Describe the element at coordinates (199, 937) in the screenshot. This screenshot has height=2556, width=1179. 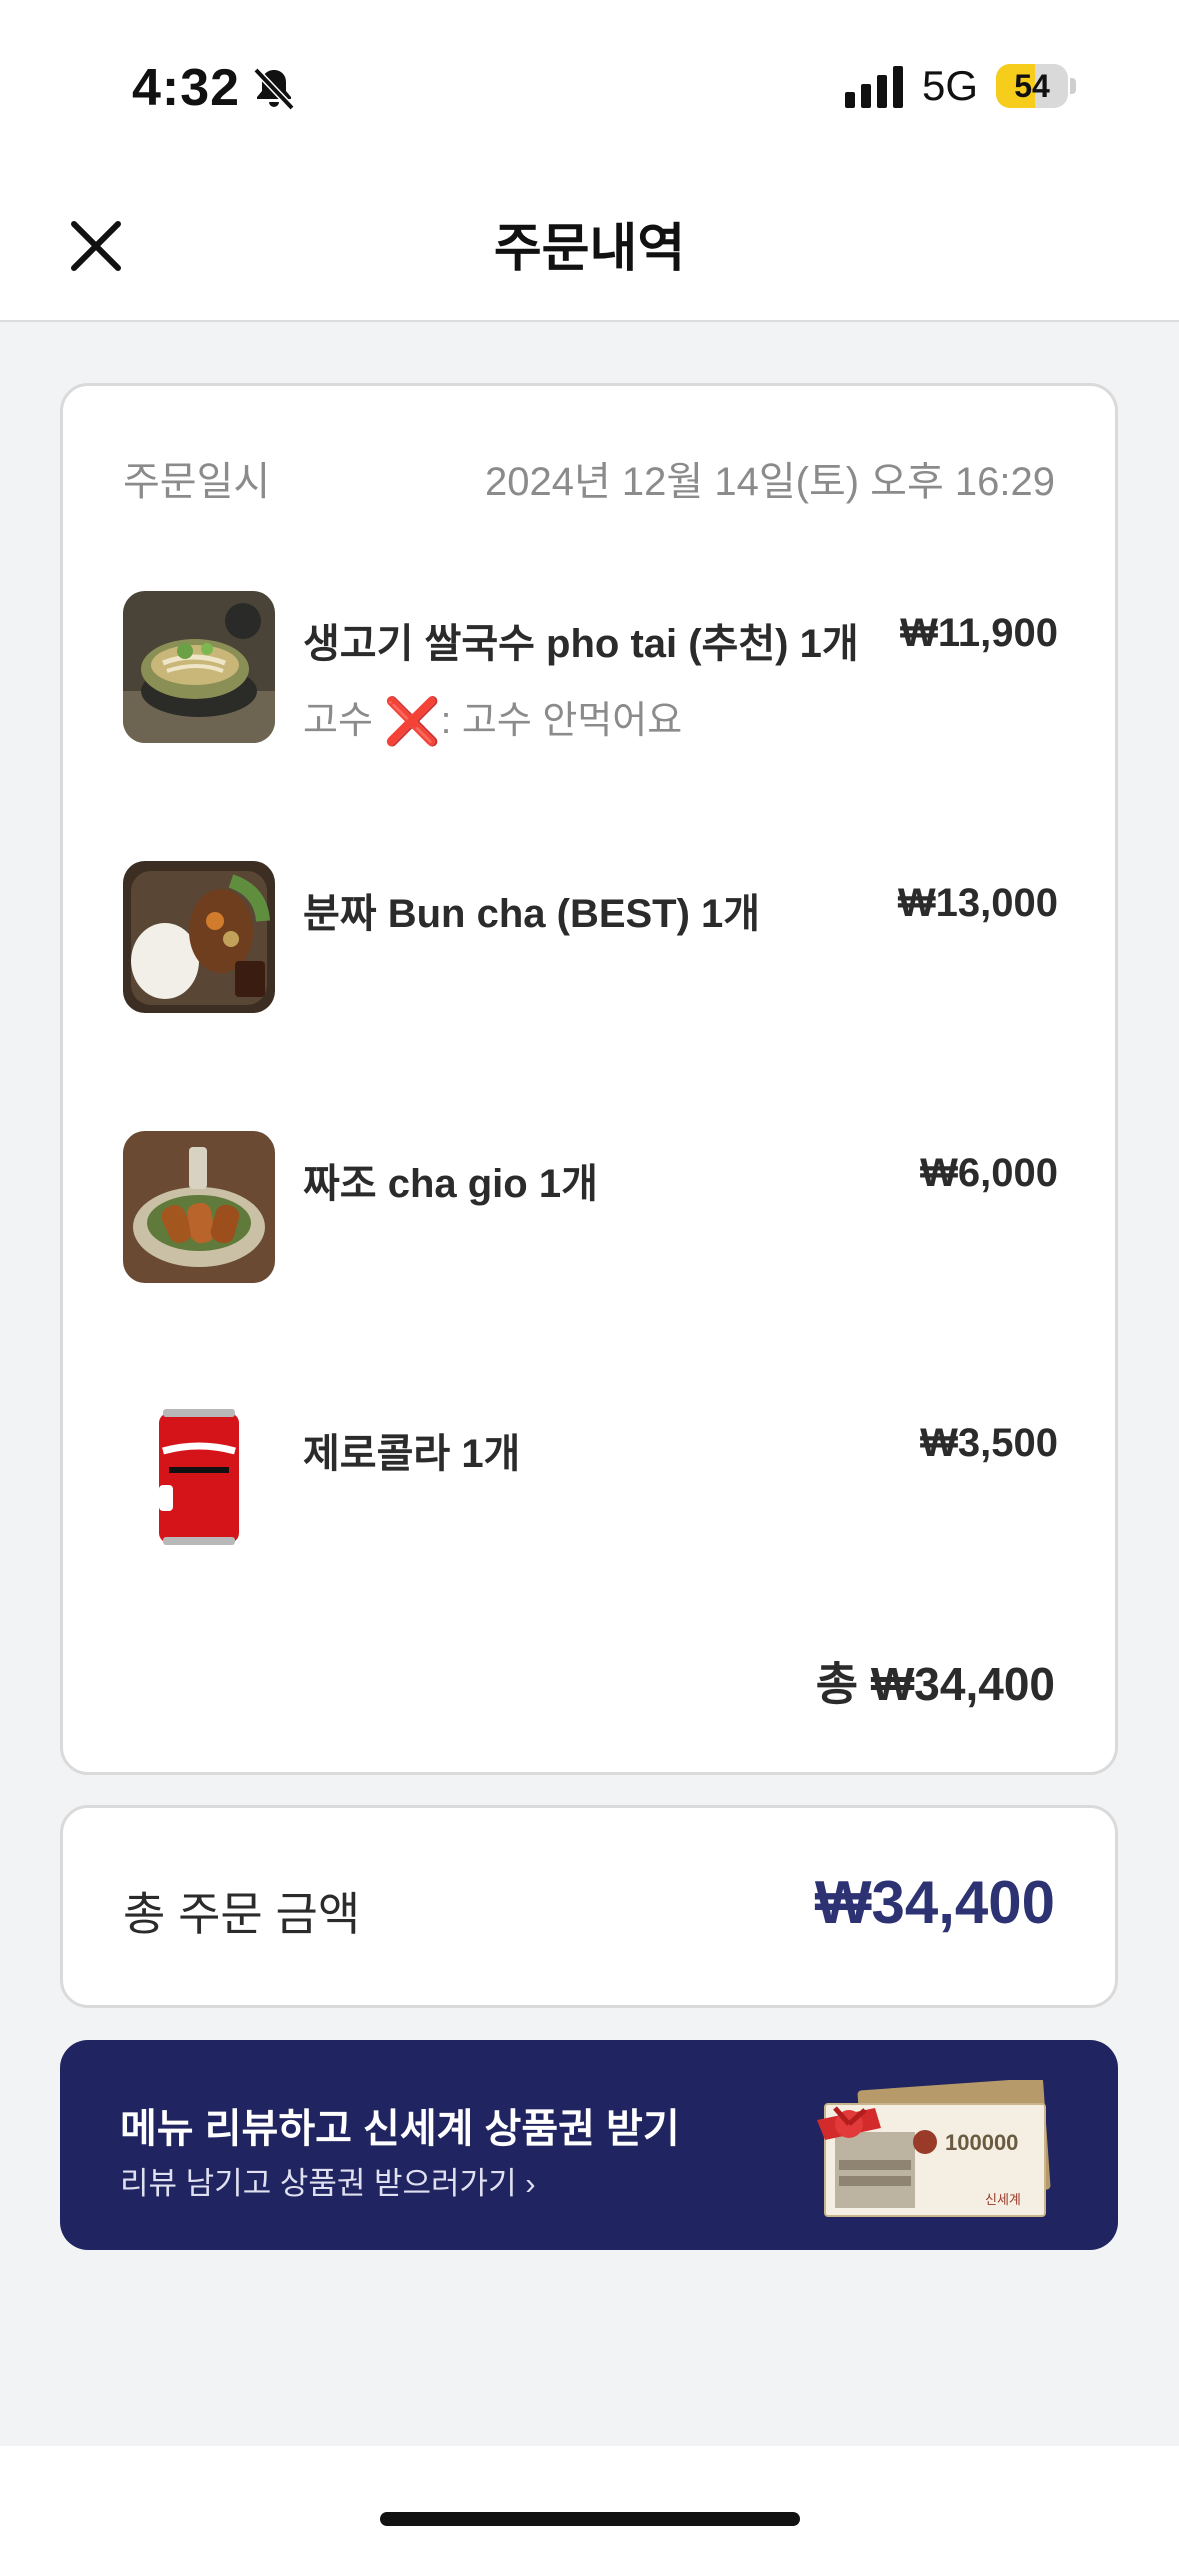
I see `bun-cha-thumbnail` at that location.